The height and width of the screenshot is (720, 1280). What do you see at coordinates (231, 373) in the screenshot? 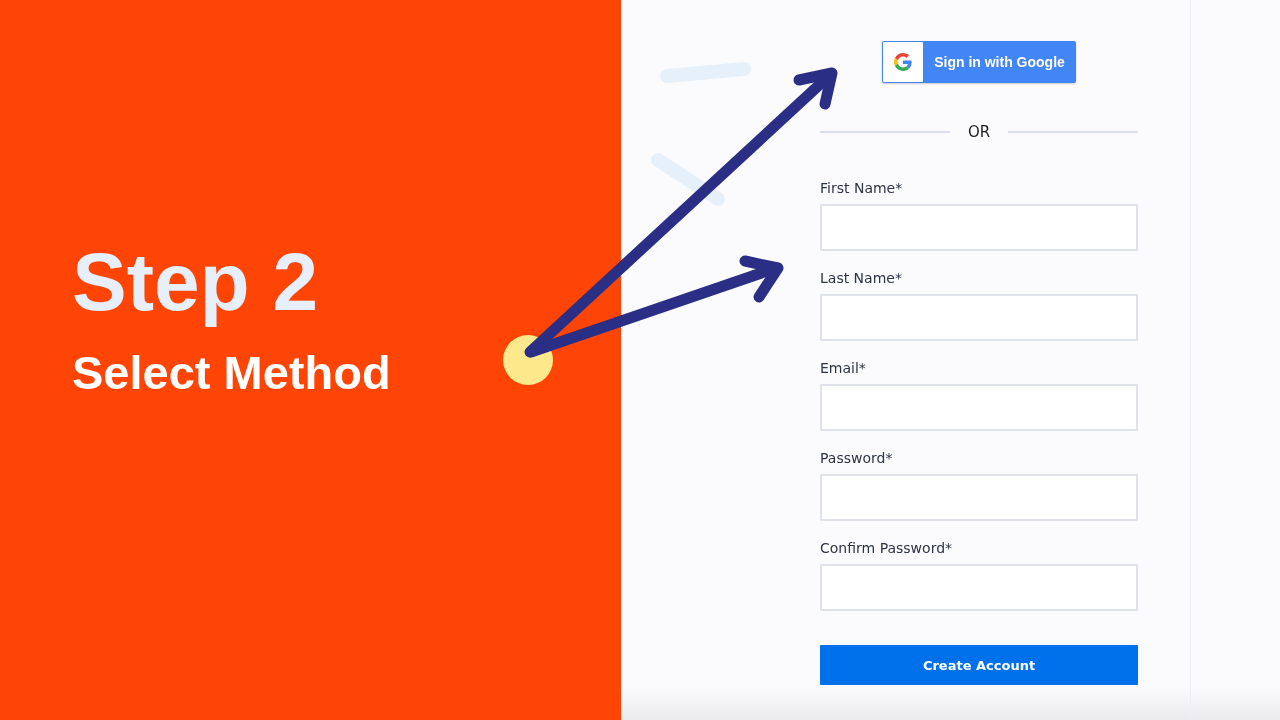
I see `step-subtitle: Select Method` at bounding box center [231, 373].